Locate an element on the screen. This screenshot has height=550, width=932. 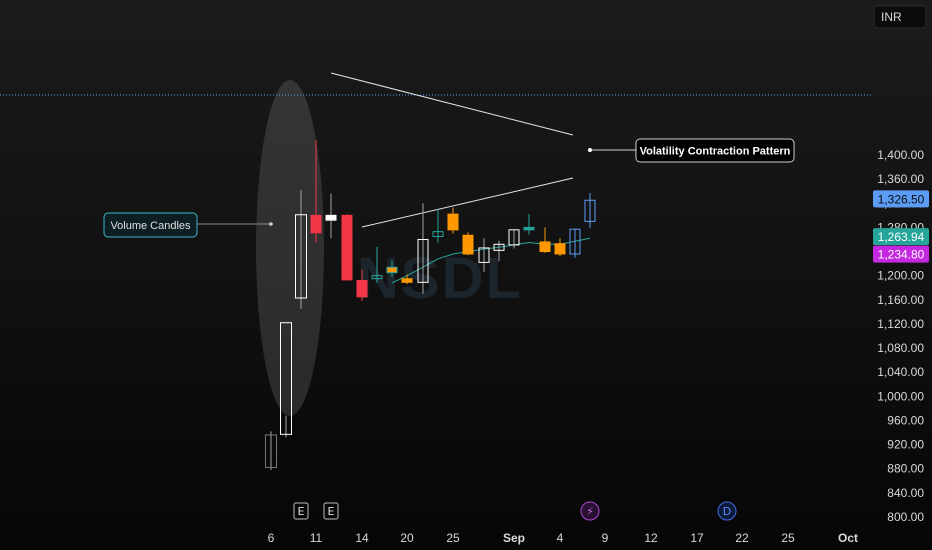
time-axis-label: 12 is located at coordinates (651, 538).